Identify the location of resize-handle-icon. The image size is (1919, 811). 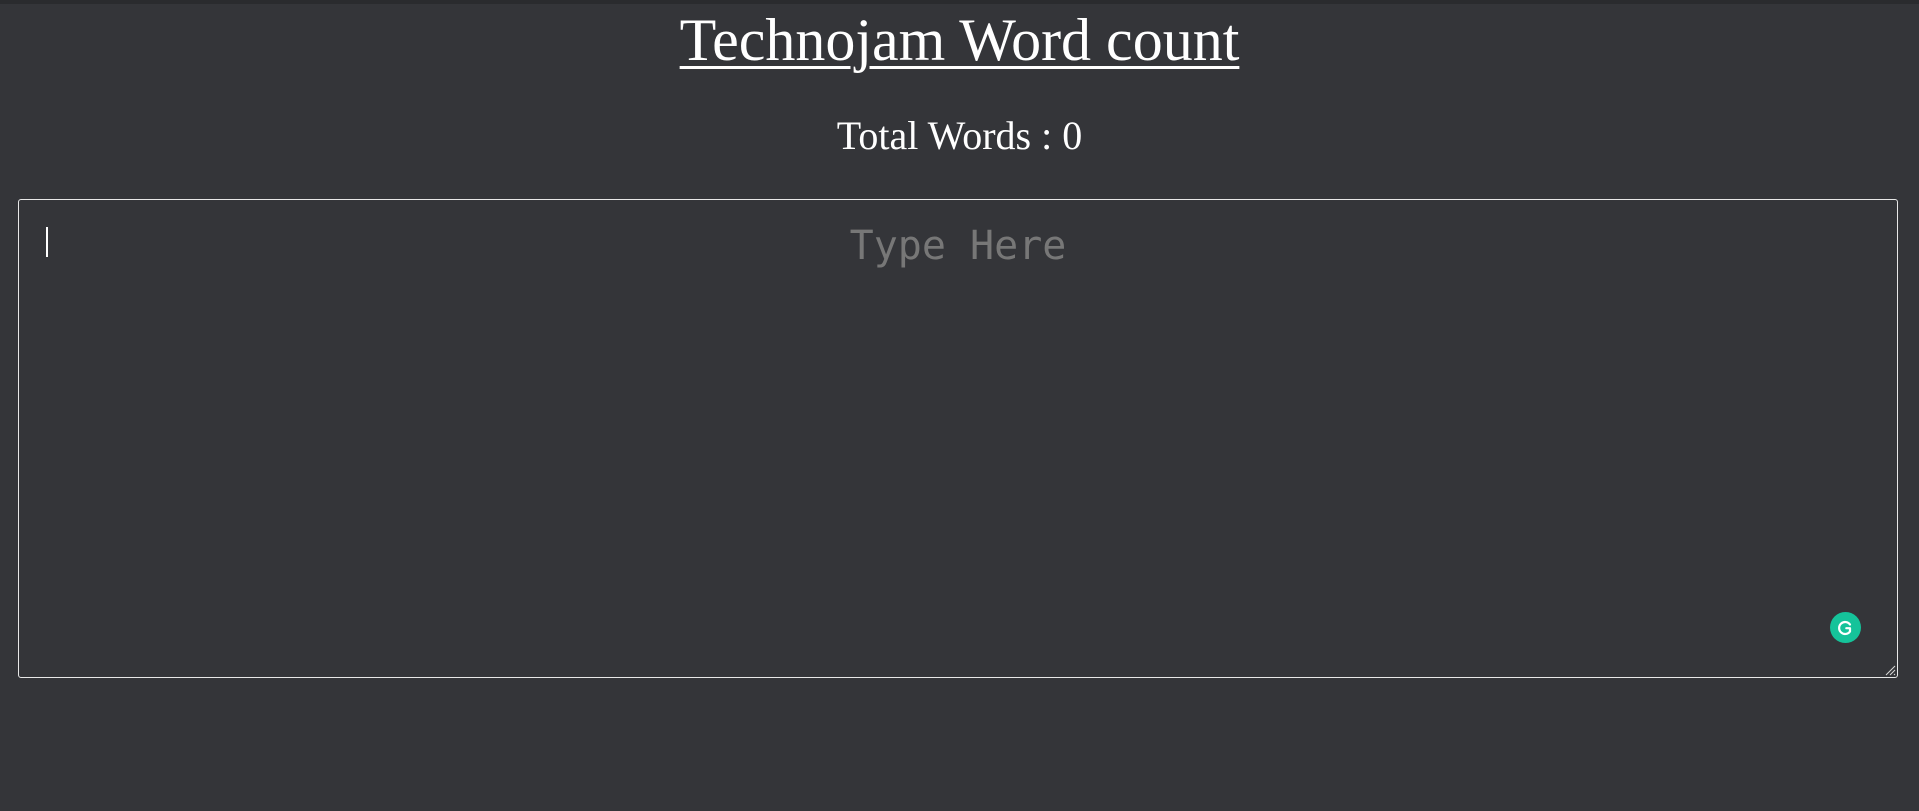
(1890, 670).